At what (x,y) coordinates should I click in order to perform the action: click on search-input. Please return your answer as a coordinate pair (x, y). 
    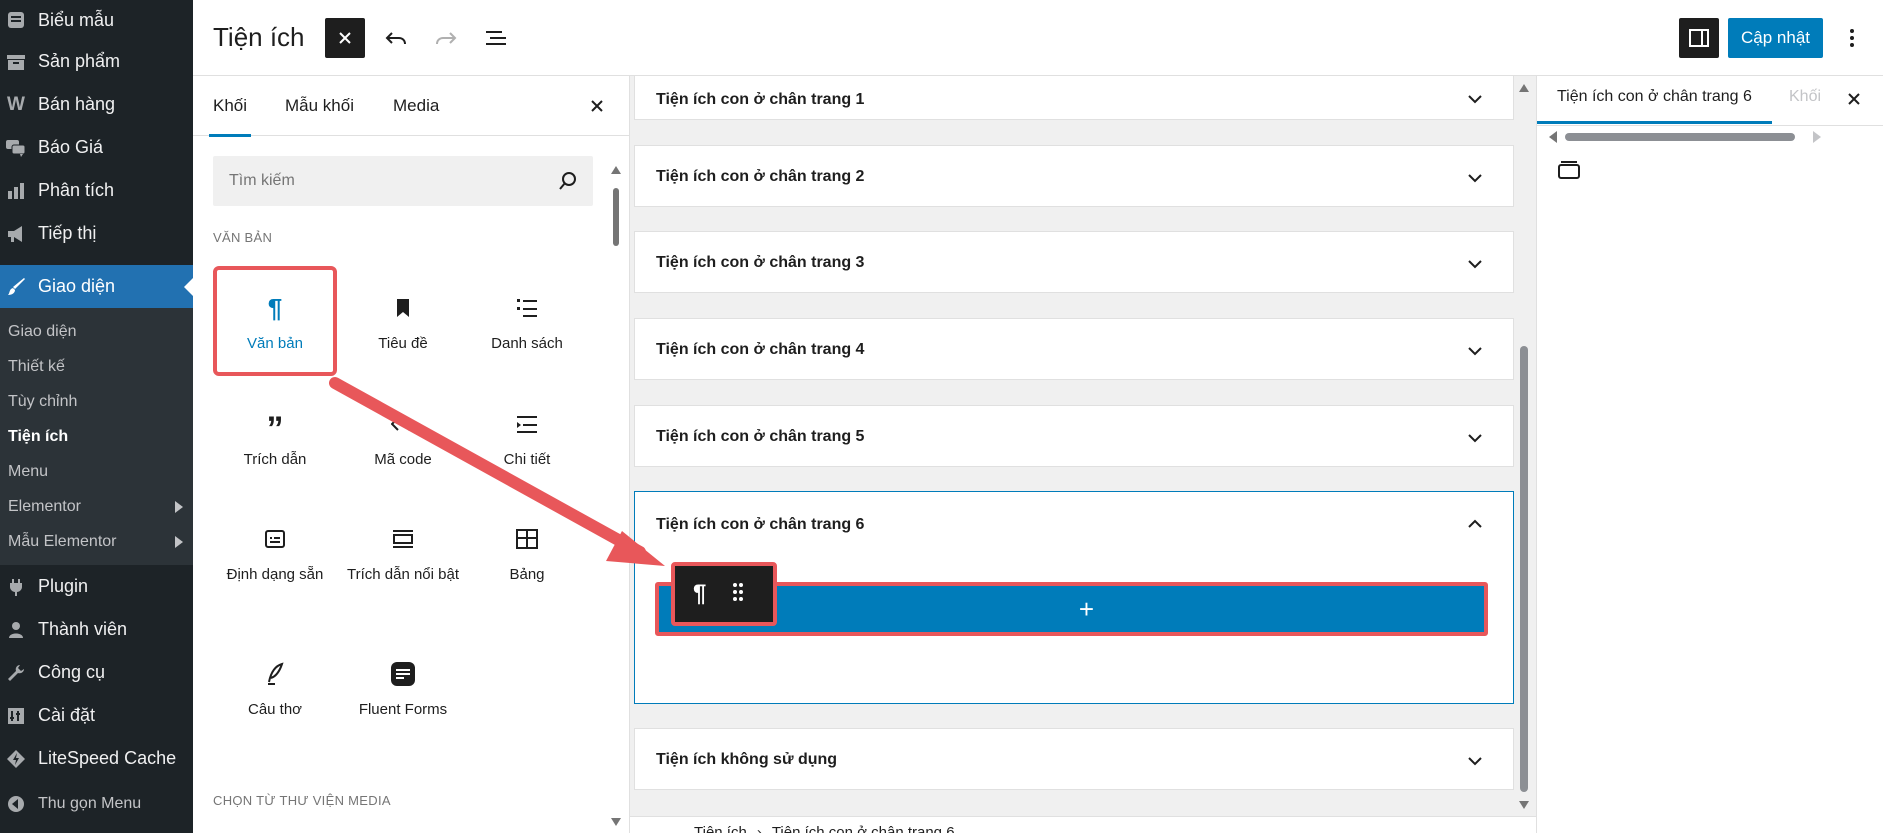
    Looking at the image, I should click on (378, 181).